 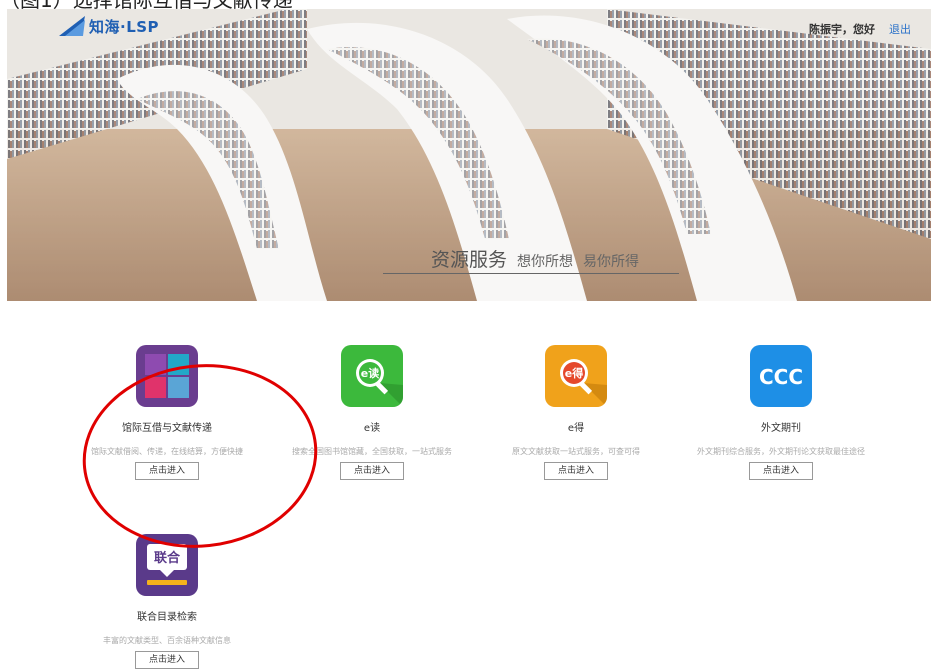 What do you see at coordinates (545, 262) in the screenshot?
I see `slogan-sub-1: 想你所想` at bounding box center [545, 262].